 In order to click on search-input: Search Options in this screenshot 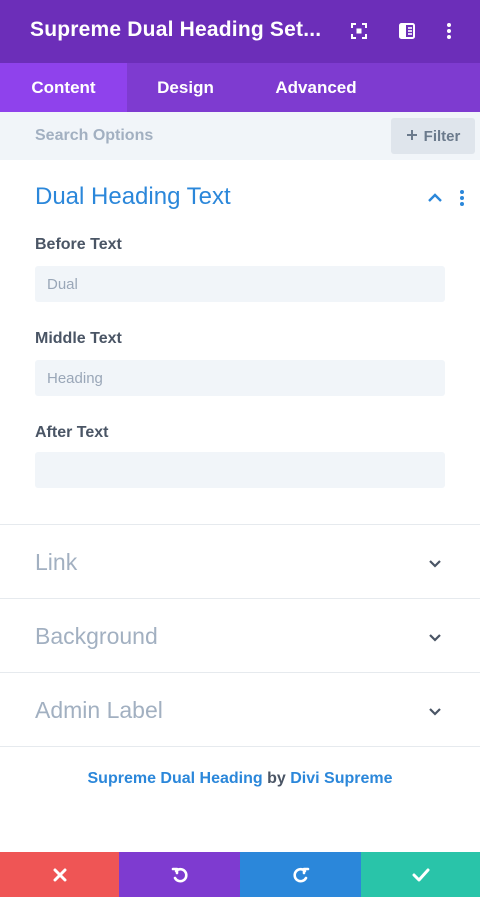, I will do `click(94, 136)`.